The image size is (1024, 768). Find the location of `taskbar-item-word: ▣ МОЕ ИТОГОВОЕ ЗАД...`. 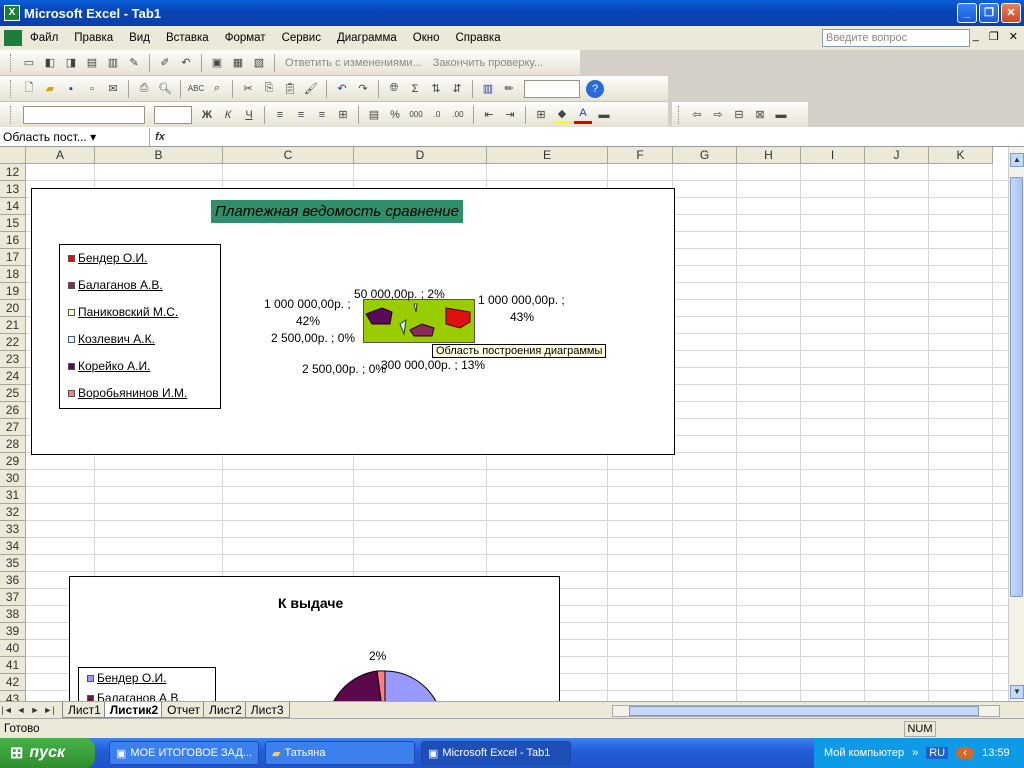

taskbar-item-word: ▣ МОЕ ИТОГОВОЕ ЗАД... is located at coordinates (184, 753).